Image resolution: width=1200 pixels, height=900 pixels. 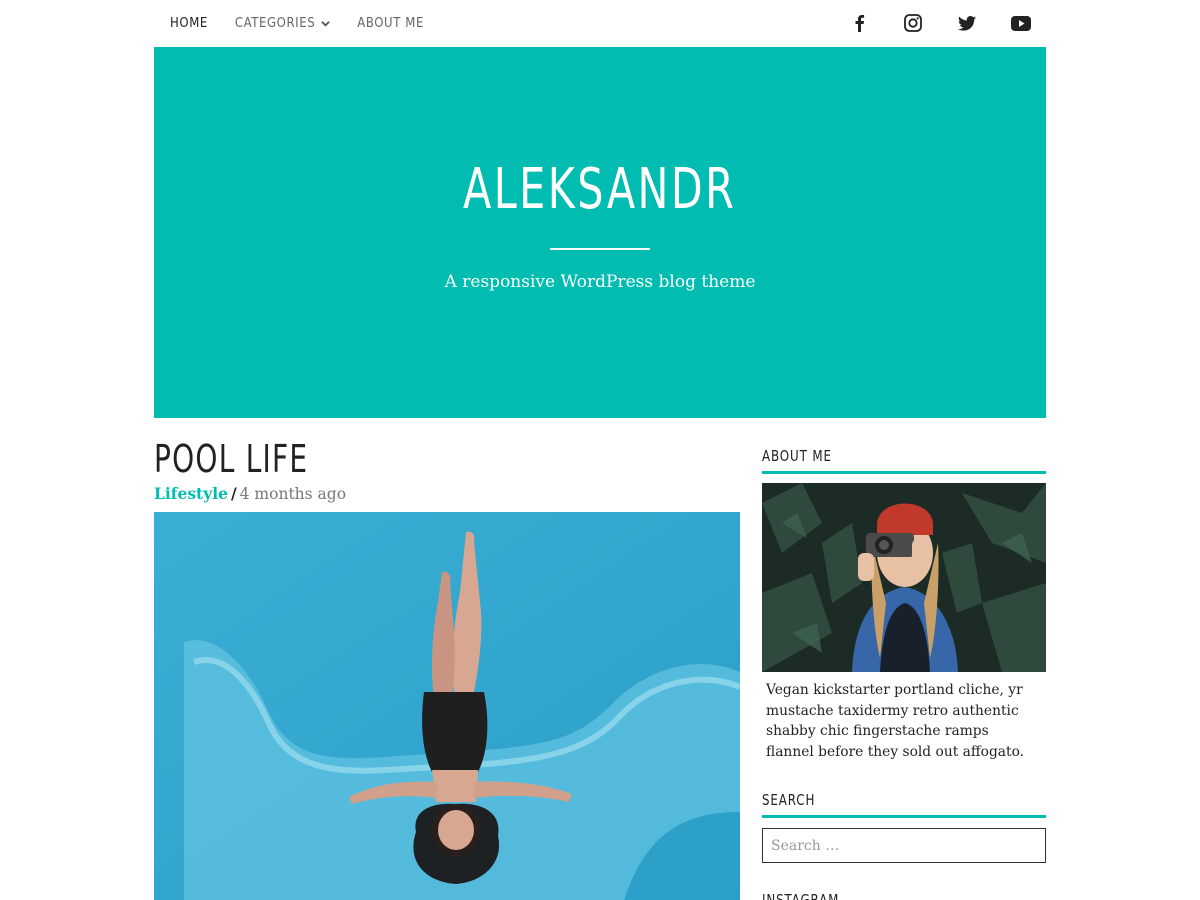 I want to click on twitter-icon, so click(x=967, y=23).